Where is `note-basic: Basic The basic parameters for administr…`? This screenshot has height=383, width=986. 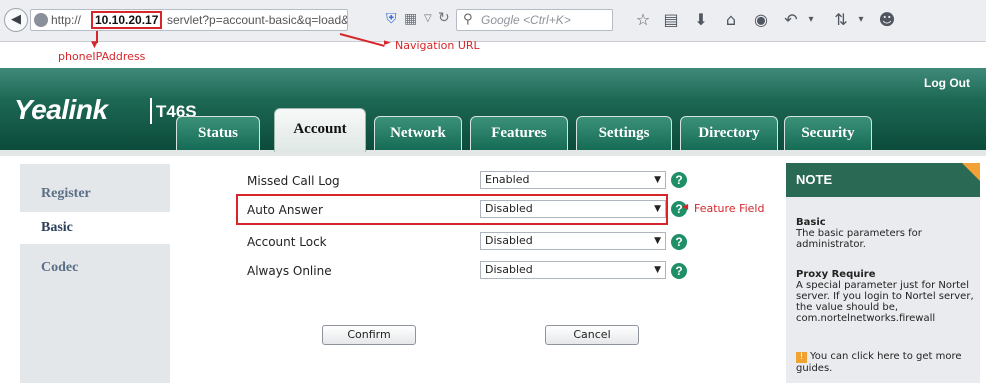
note-basic: Basic The basic parameters for administr… is located at coordinates (886, 233).